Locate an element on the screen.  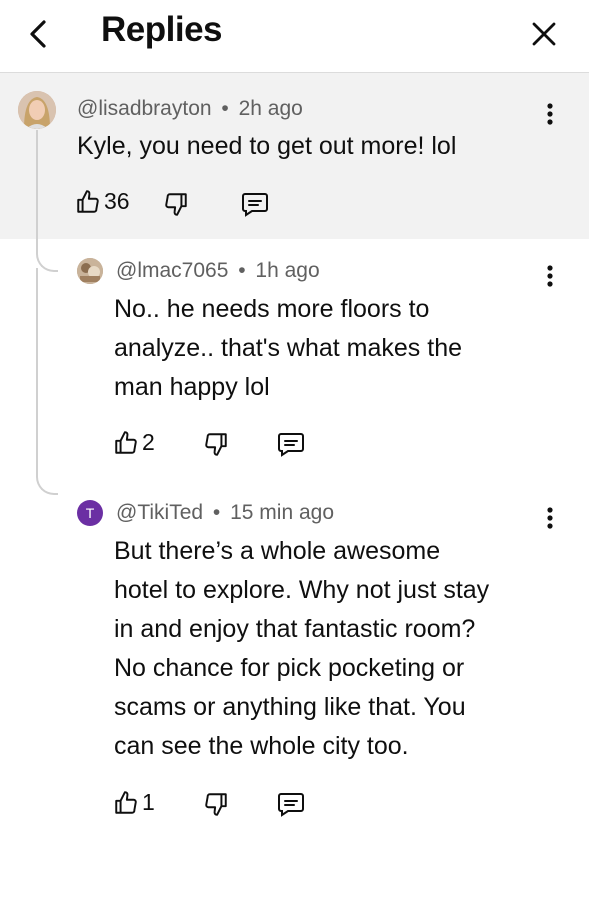
comment-timestamp: 15 min ago is located at coordinates (282, 512).